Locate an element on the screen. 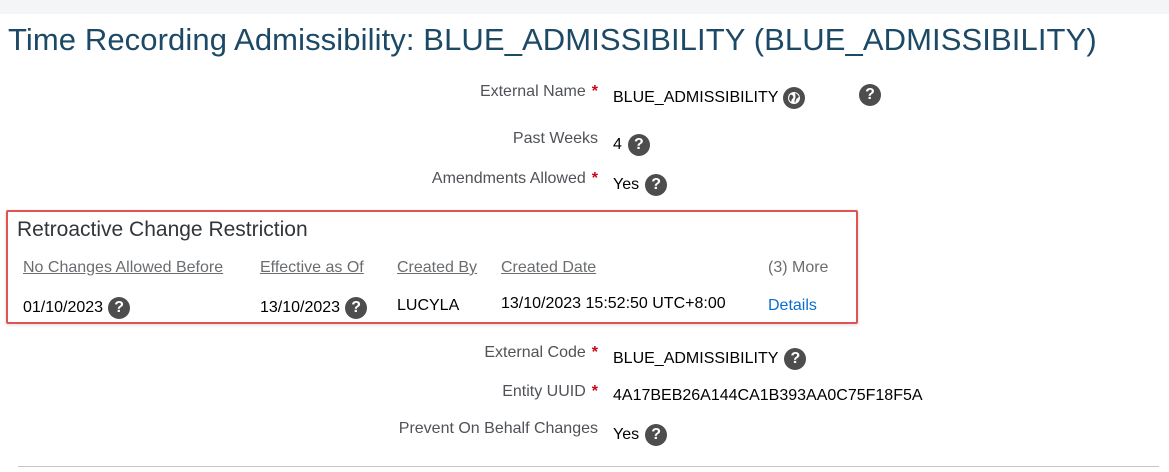  entity-uuid-label: Entity UUID * is located at coordinates (550, 391).